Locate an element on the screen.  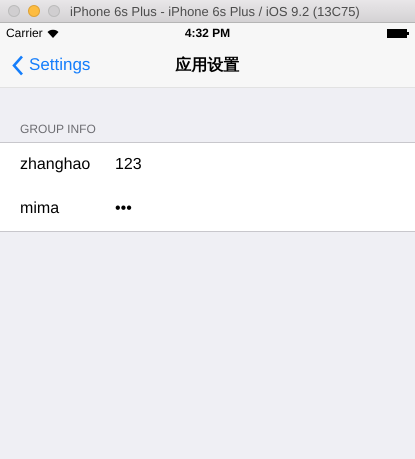
row-label: zhanghao is located at coordinates (56, 165).